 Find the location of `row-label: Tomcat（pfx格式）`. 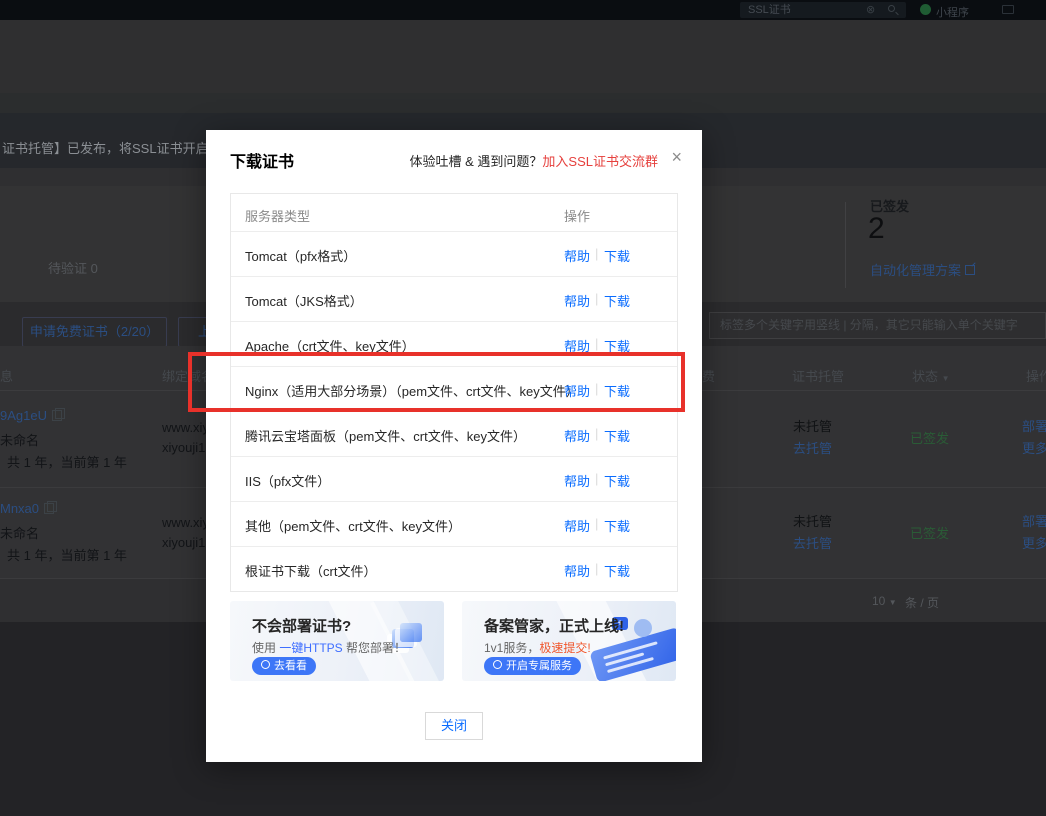

row-label: Tomcat（pfx格式） is located at coordinates (301, 256).